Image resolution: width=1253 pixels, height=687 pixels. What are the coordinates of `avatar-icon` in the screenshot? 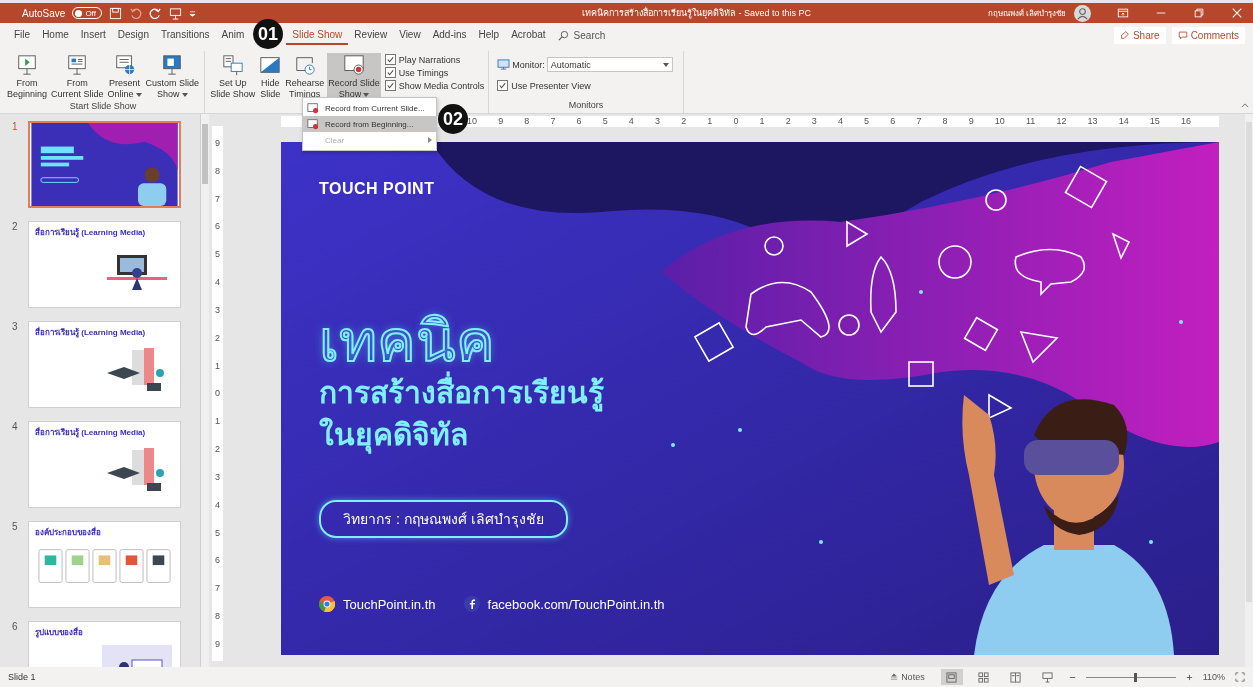 It's located at (1082, 13).